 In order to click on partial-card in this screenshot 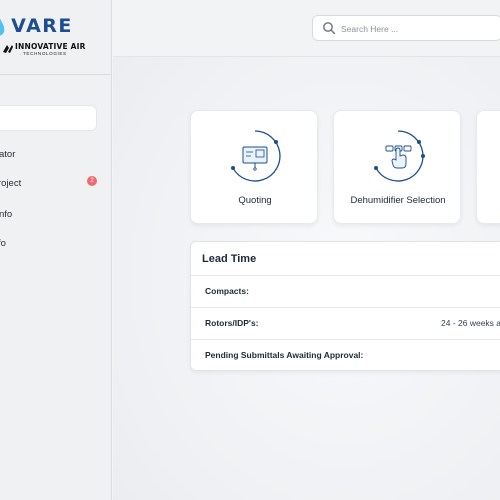, I will do `click(488, 167)`.